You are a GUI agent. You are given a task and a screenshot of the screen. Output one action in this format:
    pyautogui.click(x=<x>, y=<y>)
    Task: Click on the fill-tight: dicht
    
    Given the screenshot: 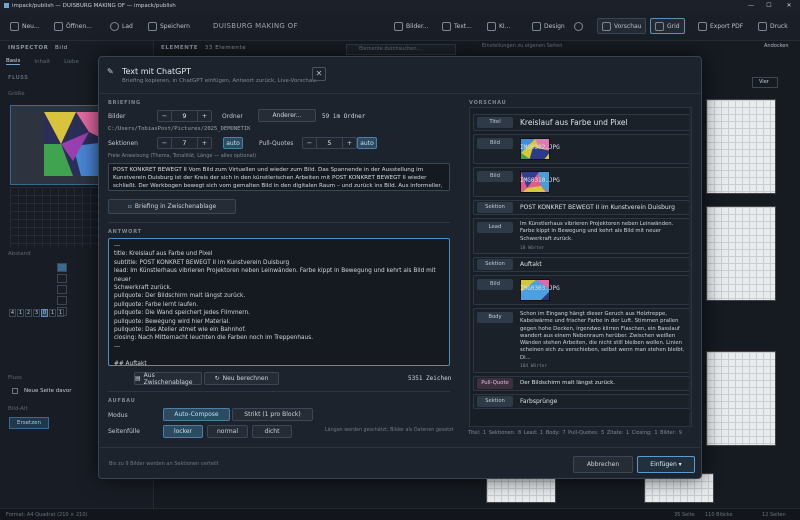 What is the action you would take?
    pyautogui.click(x=272, y=431)
    